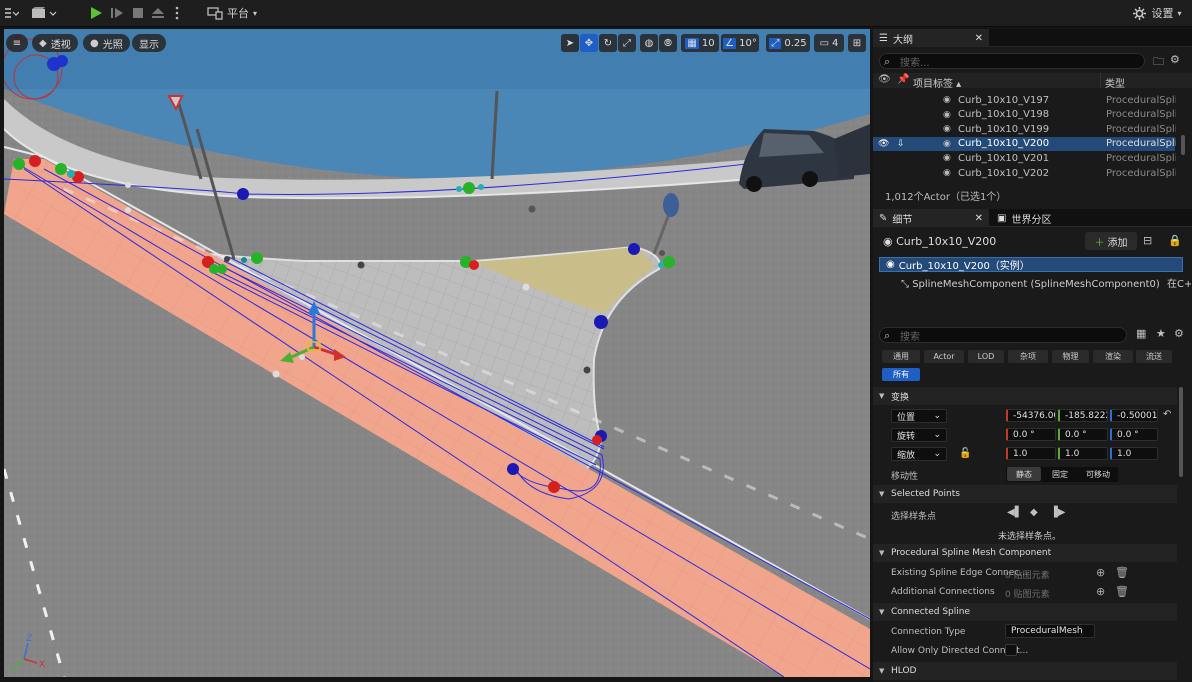 The width and height of the screenshot is (1192, 682). What do you see at coordinates (1011, 650) in the screenshot?
I see `allow-directed-checkbox` at bounding box center [1011, 650].